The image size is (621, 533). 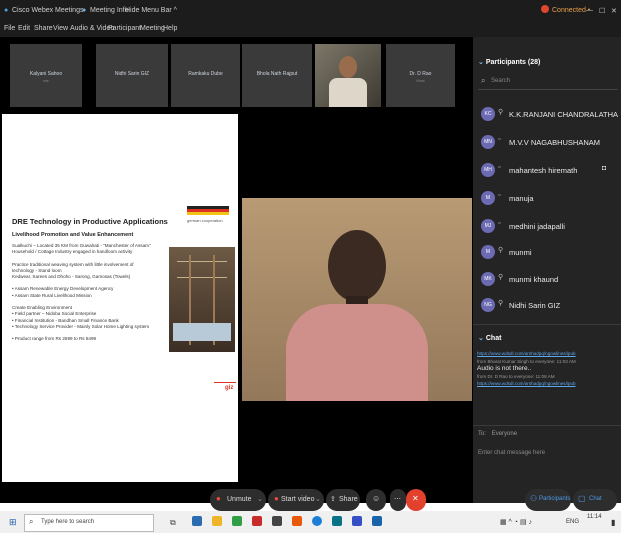 What do you see at coordinates (614, 11) in the screenshot?
I see `close-window-button: ✕` at bounding box center [614, 11].